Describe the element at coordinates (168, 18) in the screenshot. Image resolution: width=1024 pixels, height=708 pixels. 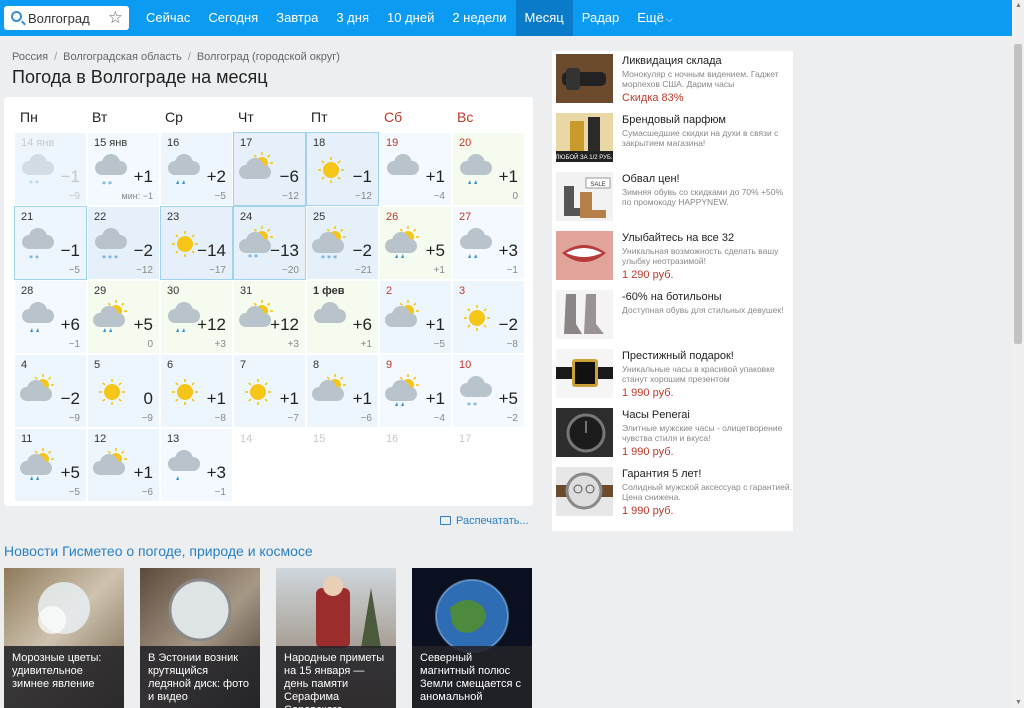
I see `tab-now: Сейчас` at that location.